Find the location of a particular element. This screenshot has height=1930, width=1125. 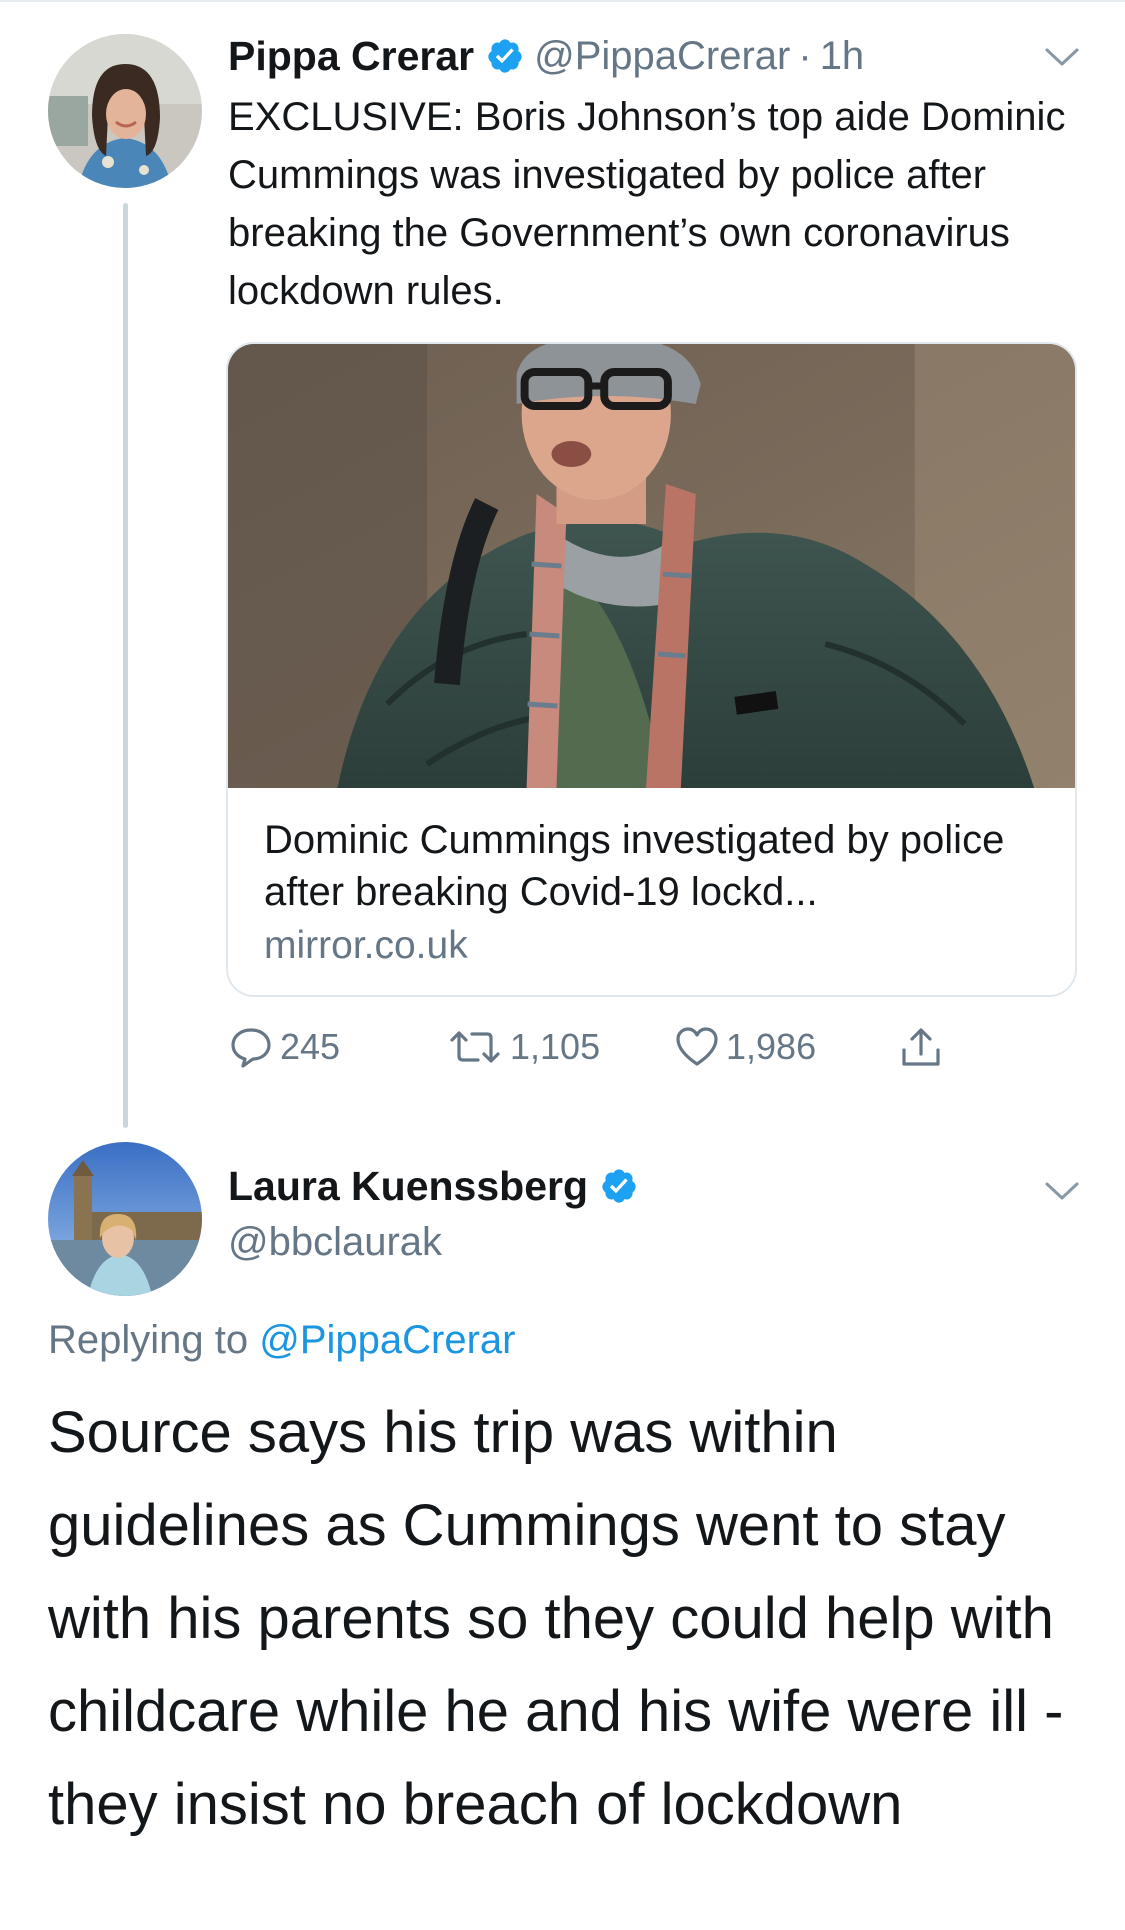

avatar-laura-image is located at coordinates (125, 1219).